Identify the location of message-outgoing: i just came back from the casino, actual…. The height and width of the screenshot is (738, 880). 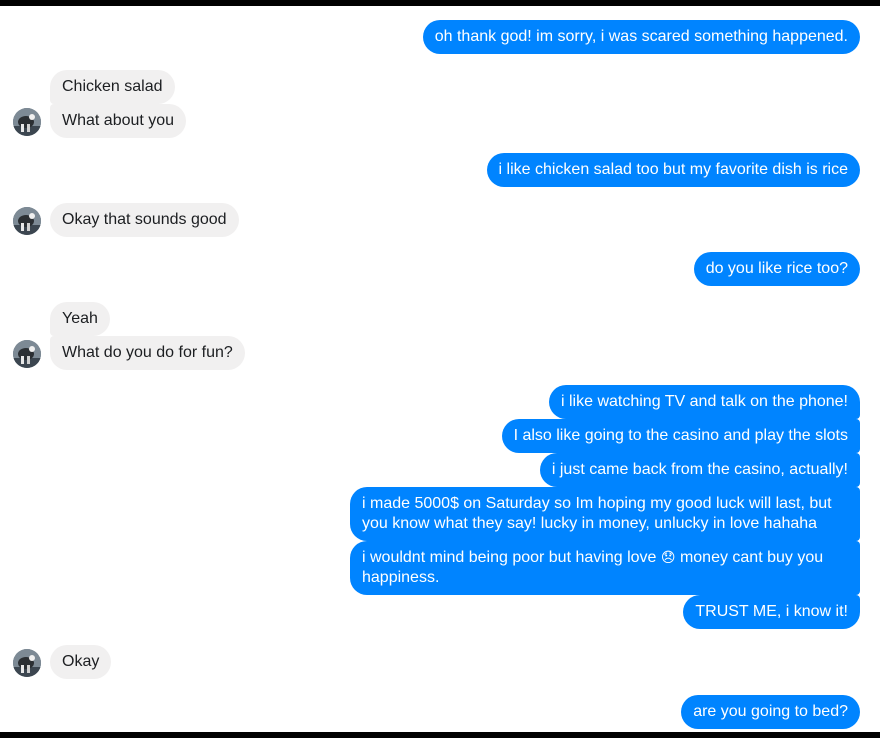
(699, 470).